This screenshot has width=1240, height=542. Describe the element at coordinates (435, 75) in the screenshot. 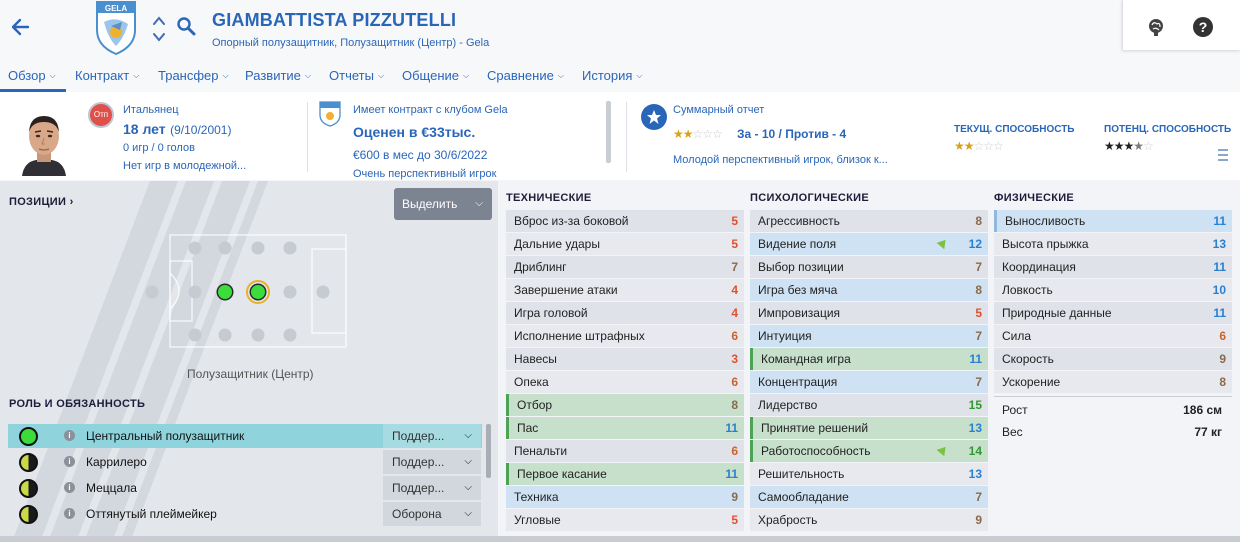

I see `tab-interaction: Общение ⌵` at that location.